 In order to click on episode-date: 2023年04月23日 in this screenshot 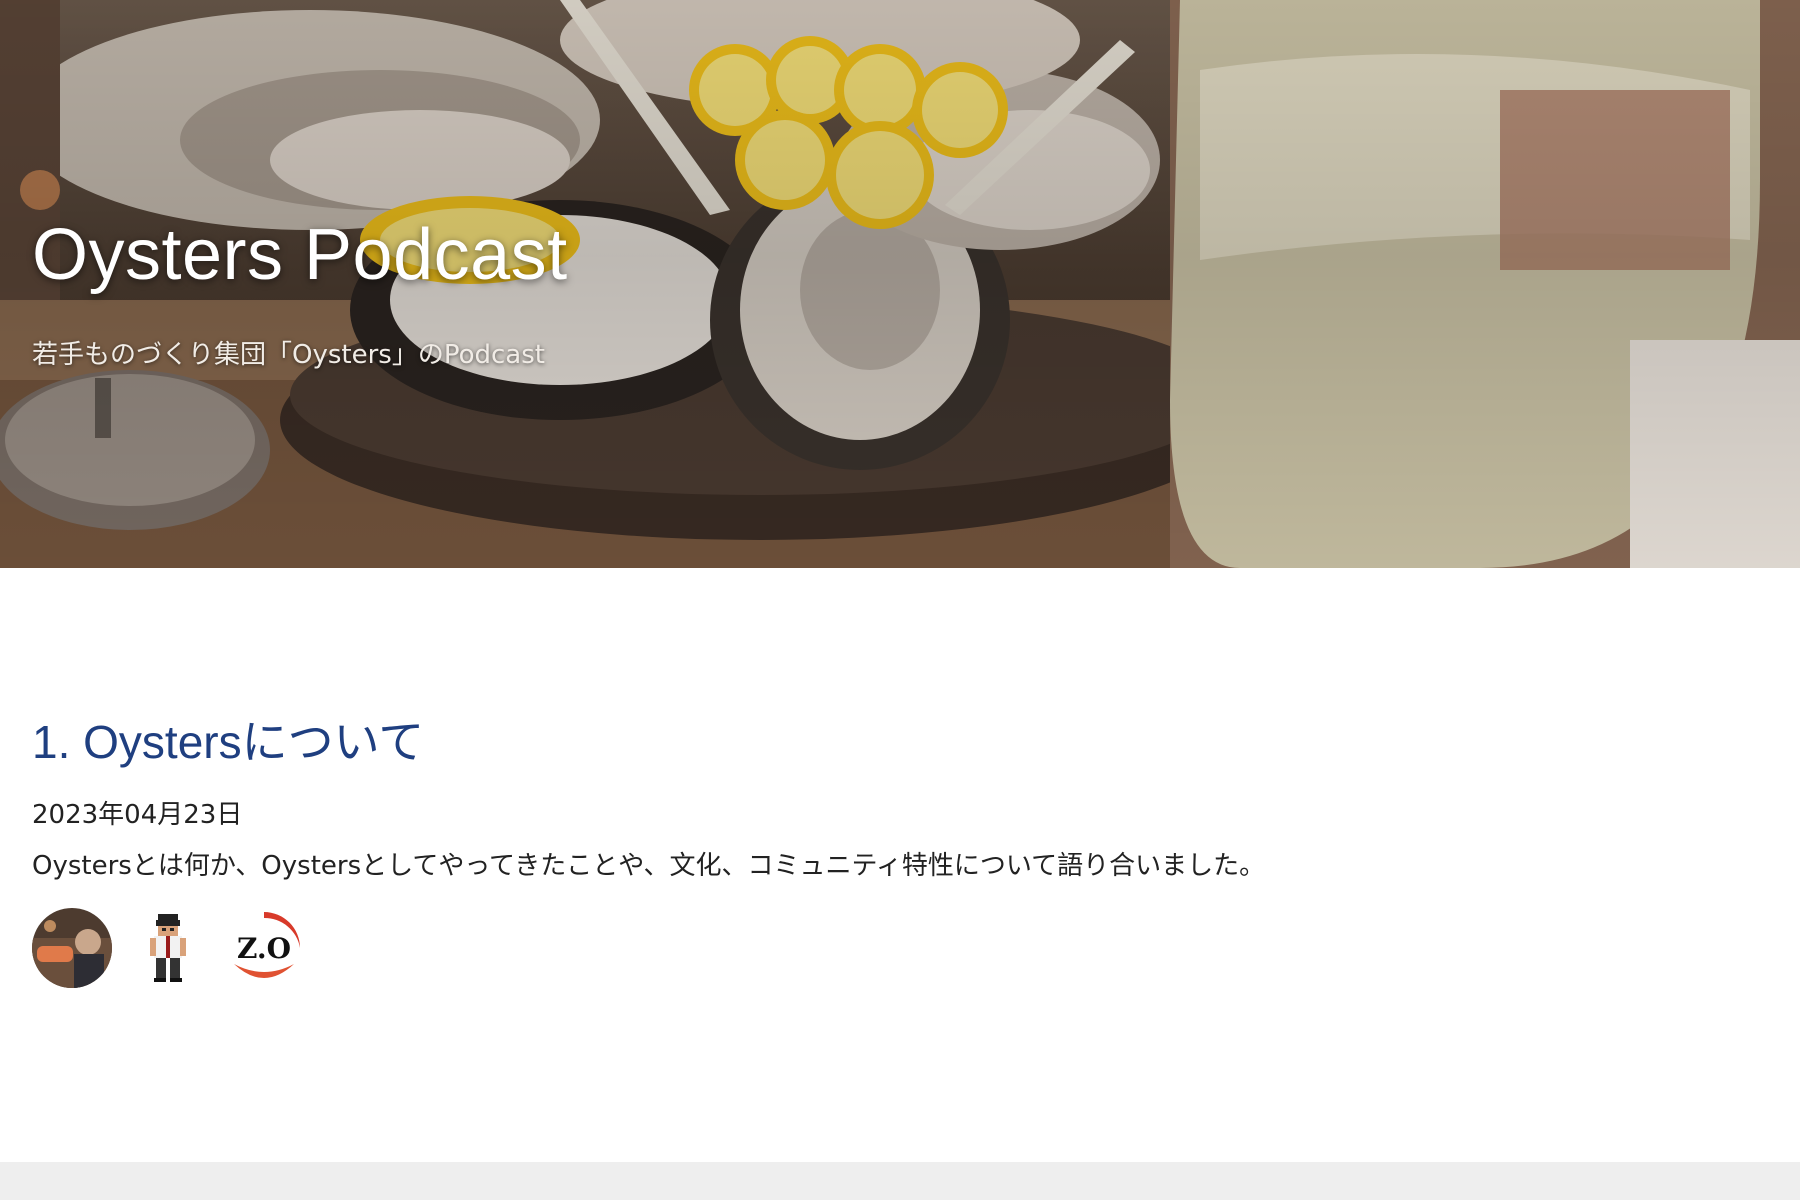, I will do `click(137, 815)`.